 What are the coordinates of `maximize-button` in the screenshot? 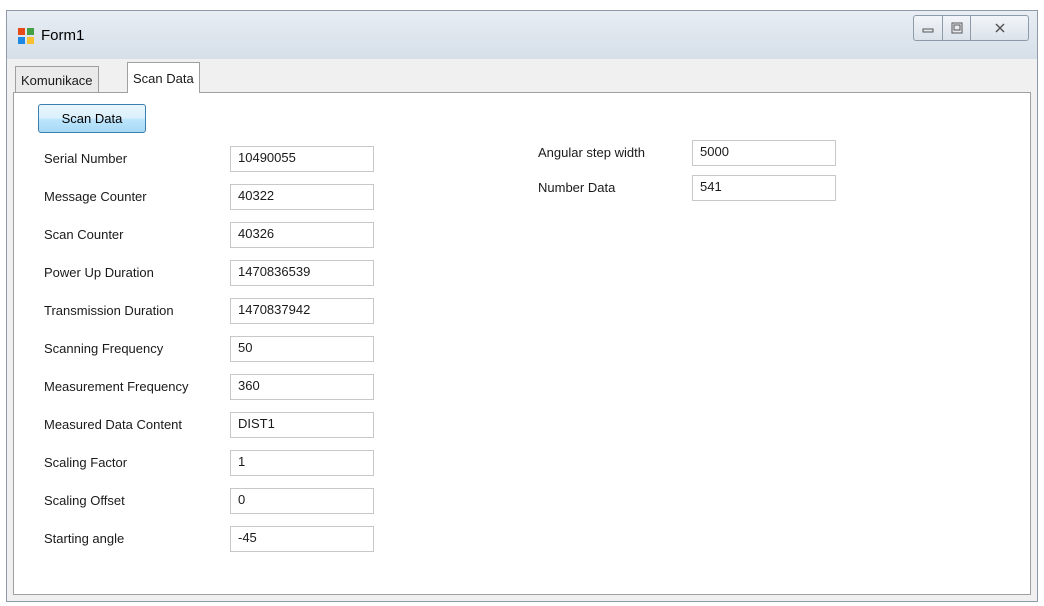 It's located at (957, 28).